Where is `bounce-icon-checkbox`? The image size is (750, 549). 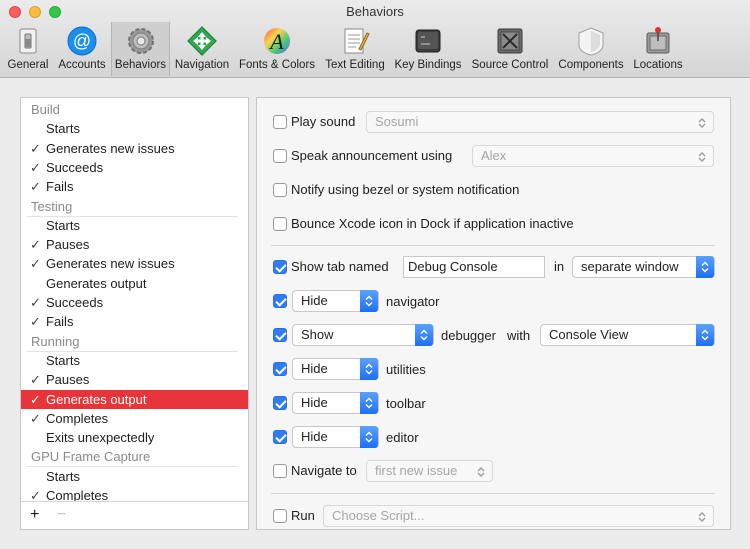 bounce-icon-checkbox is located at coordinates (280, 224).